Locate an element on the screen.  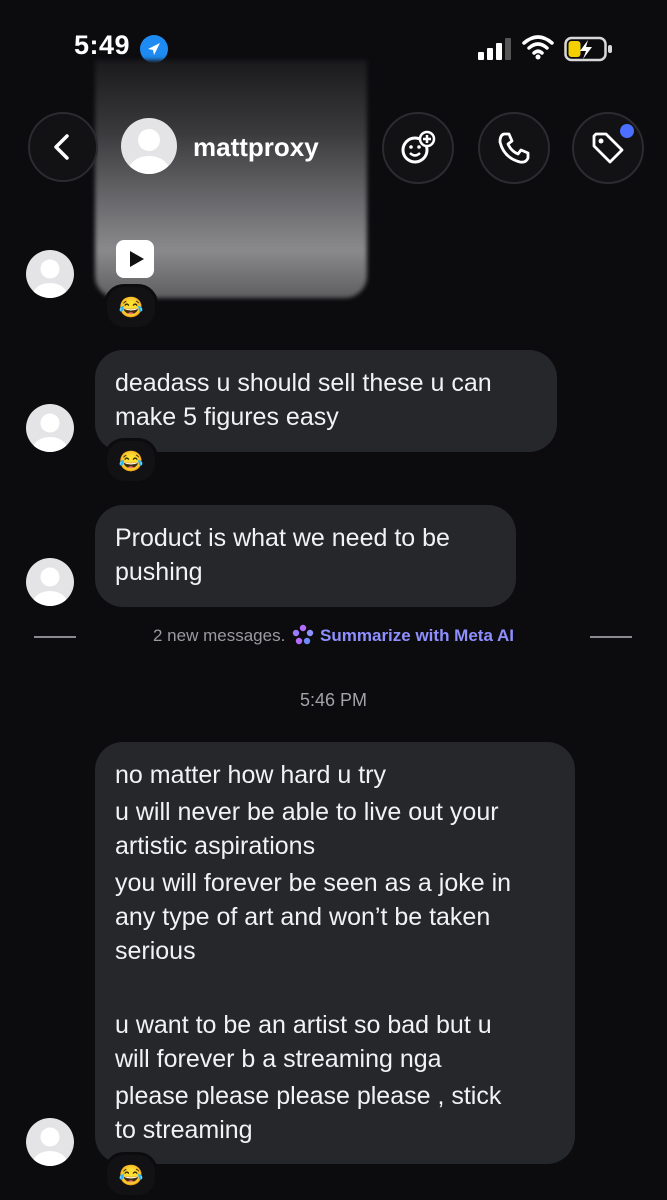
effects-button is located at coordinates (418, 148).